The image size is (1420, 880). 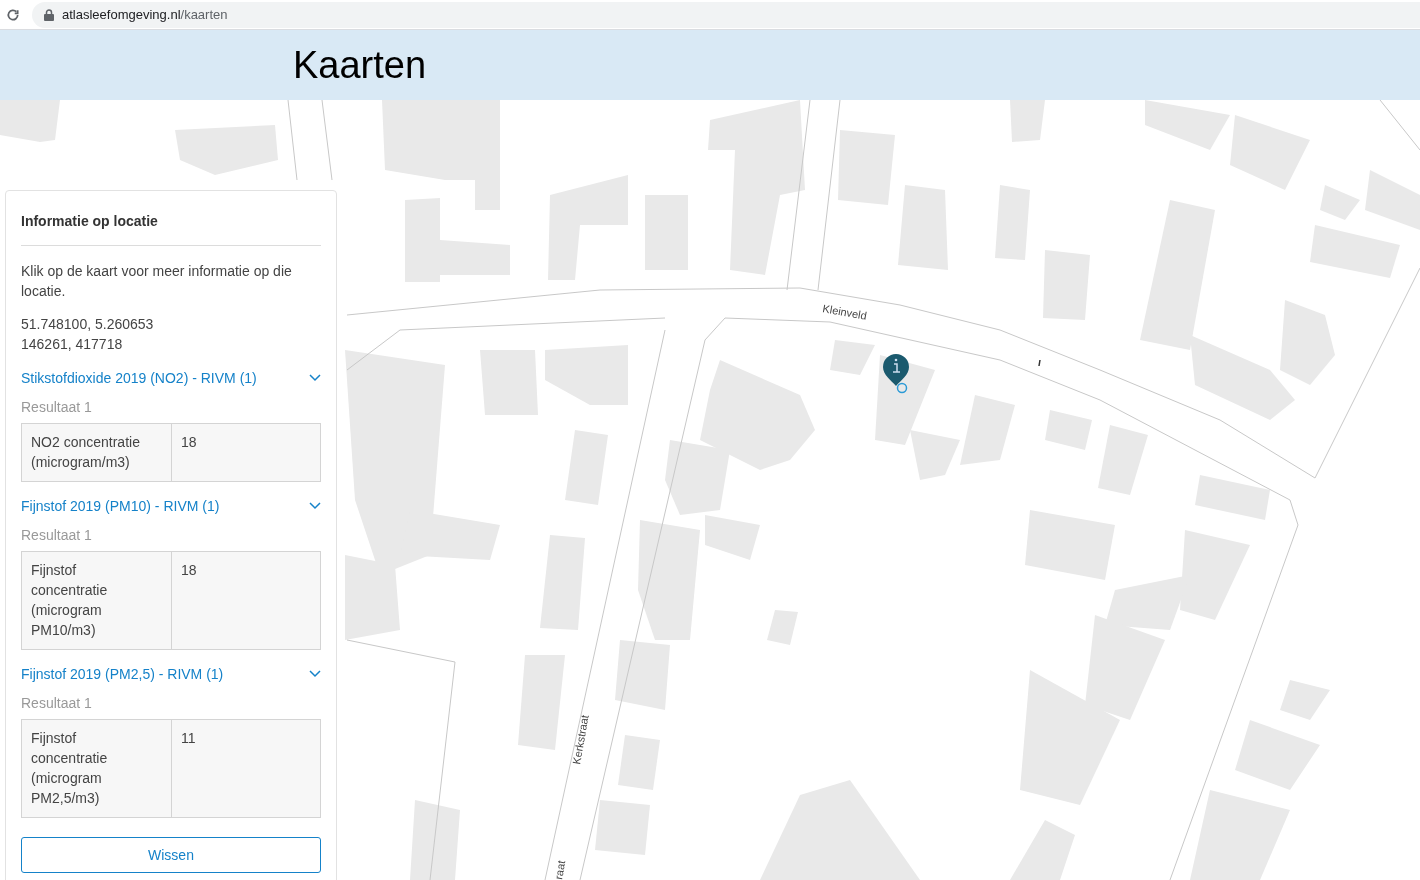 I want to click on section-header: Fijnstof 2019 (PM2,5) - RIVM (1), so click(x=171, y=674).